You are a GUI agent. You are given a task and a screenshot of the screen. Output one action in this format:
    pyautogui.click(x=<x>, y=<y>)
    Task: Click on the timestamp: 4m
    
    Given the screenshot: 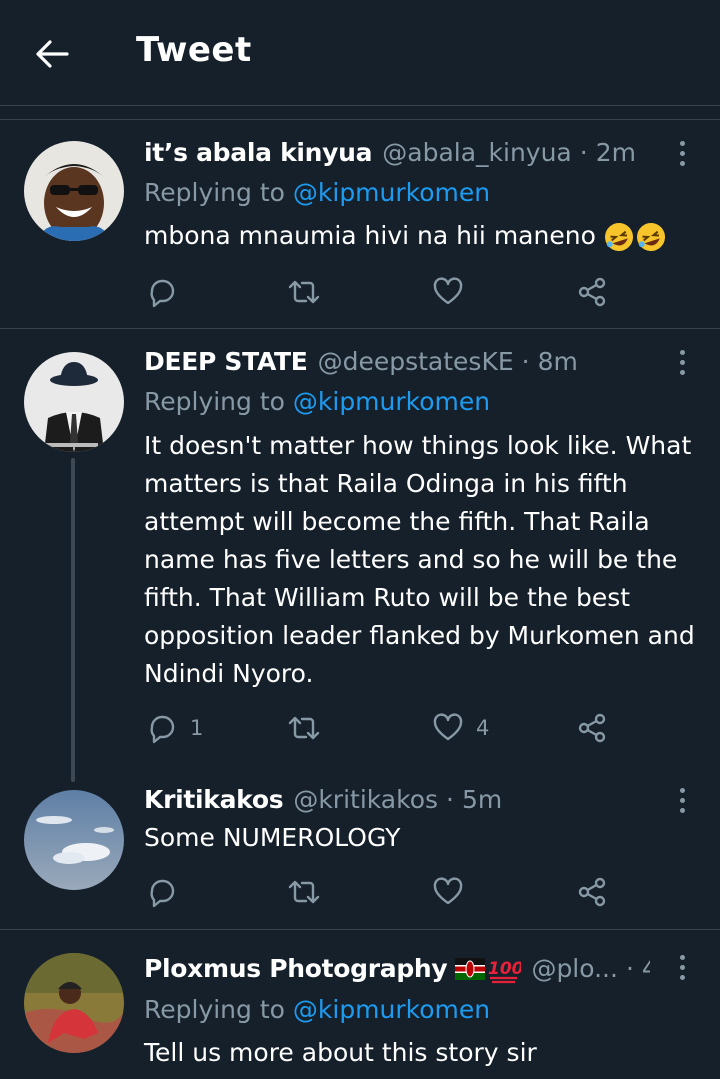 What is the action you would take?
    pyautogui.click(x=646, y=969)
    